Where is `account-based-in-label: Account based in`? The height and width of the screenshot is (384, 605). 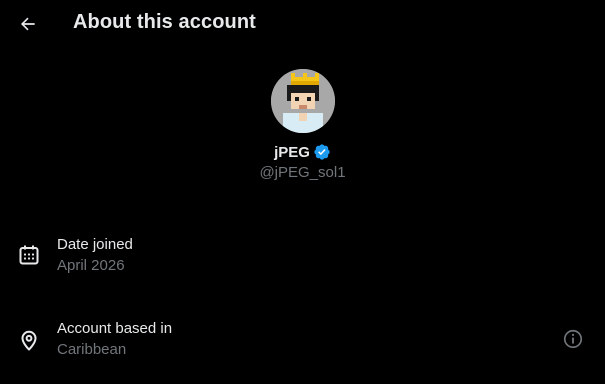 account-based-in-label: Account based in is located at coordinates (115, 328).